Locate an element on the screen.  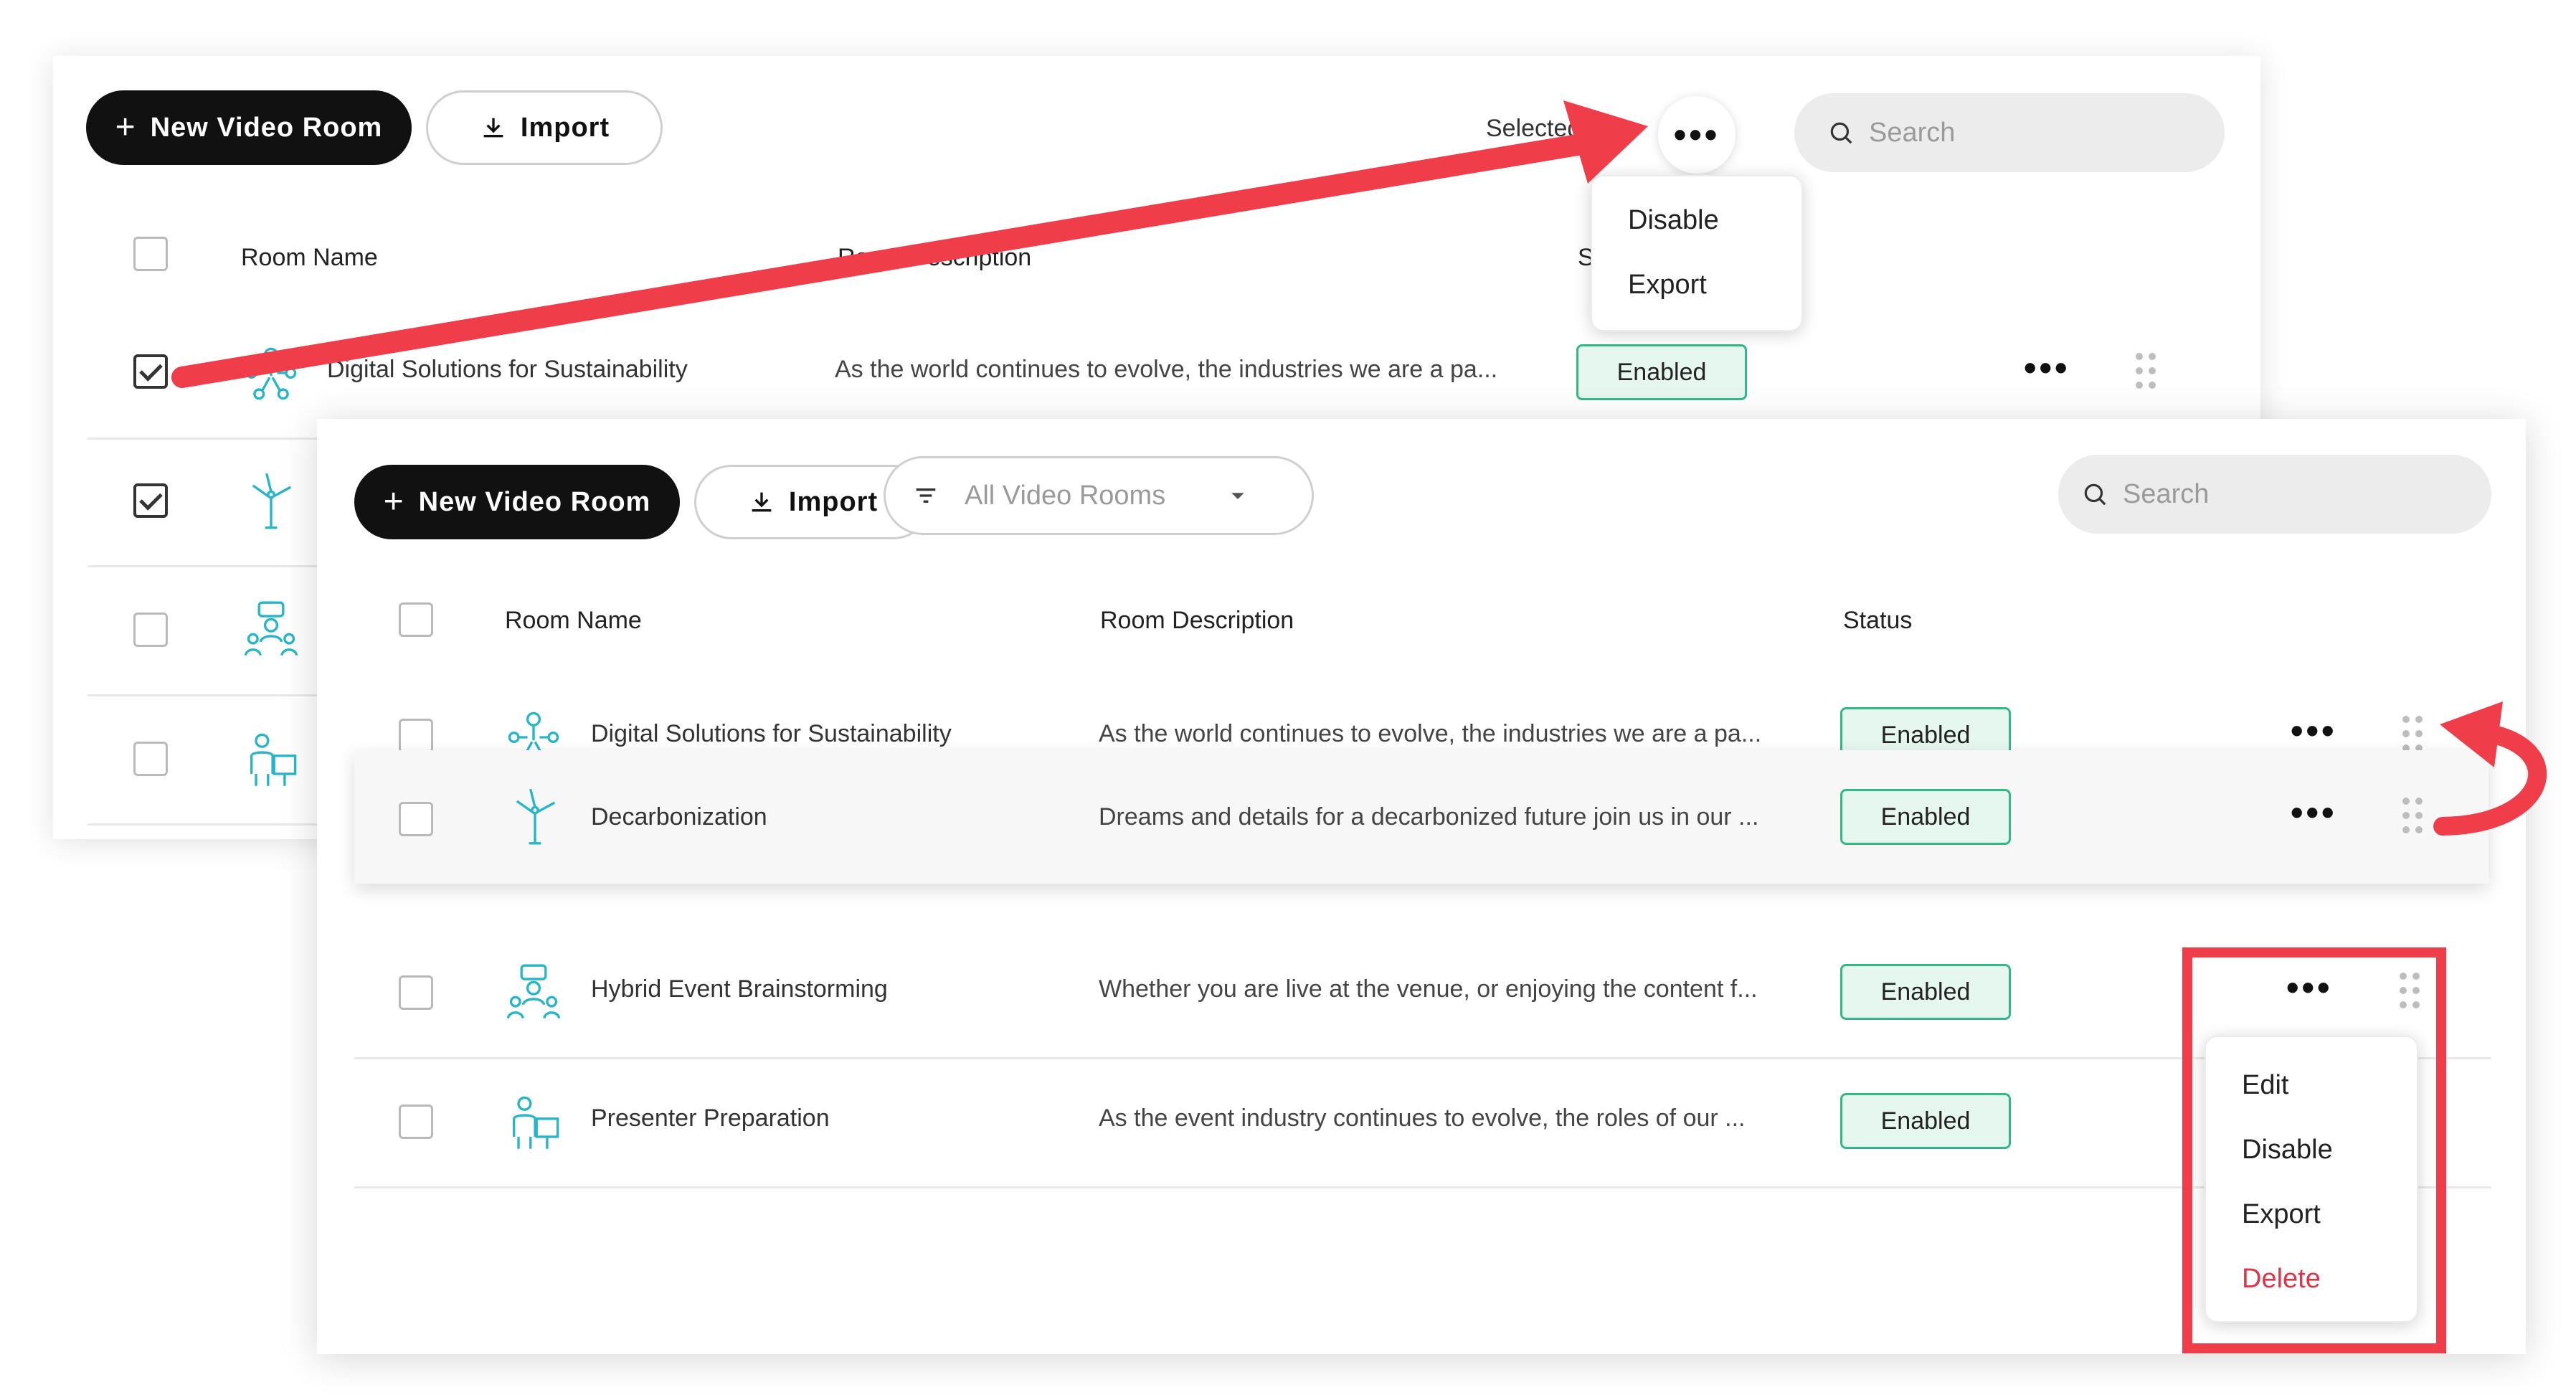
room-name: Decarbonization is located at coordinates (679, 817).